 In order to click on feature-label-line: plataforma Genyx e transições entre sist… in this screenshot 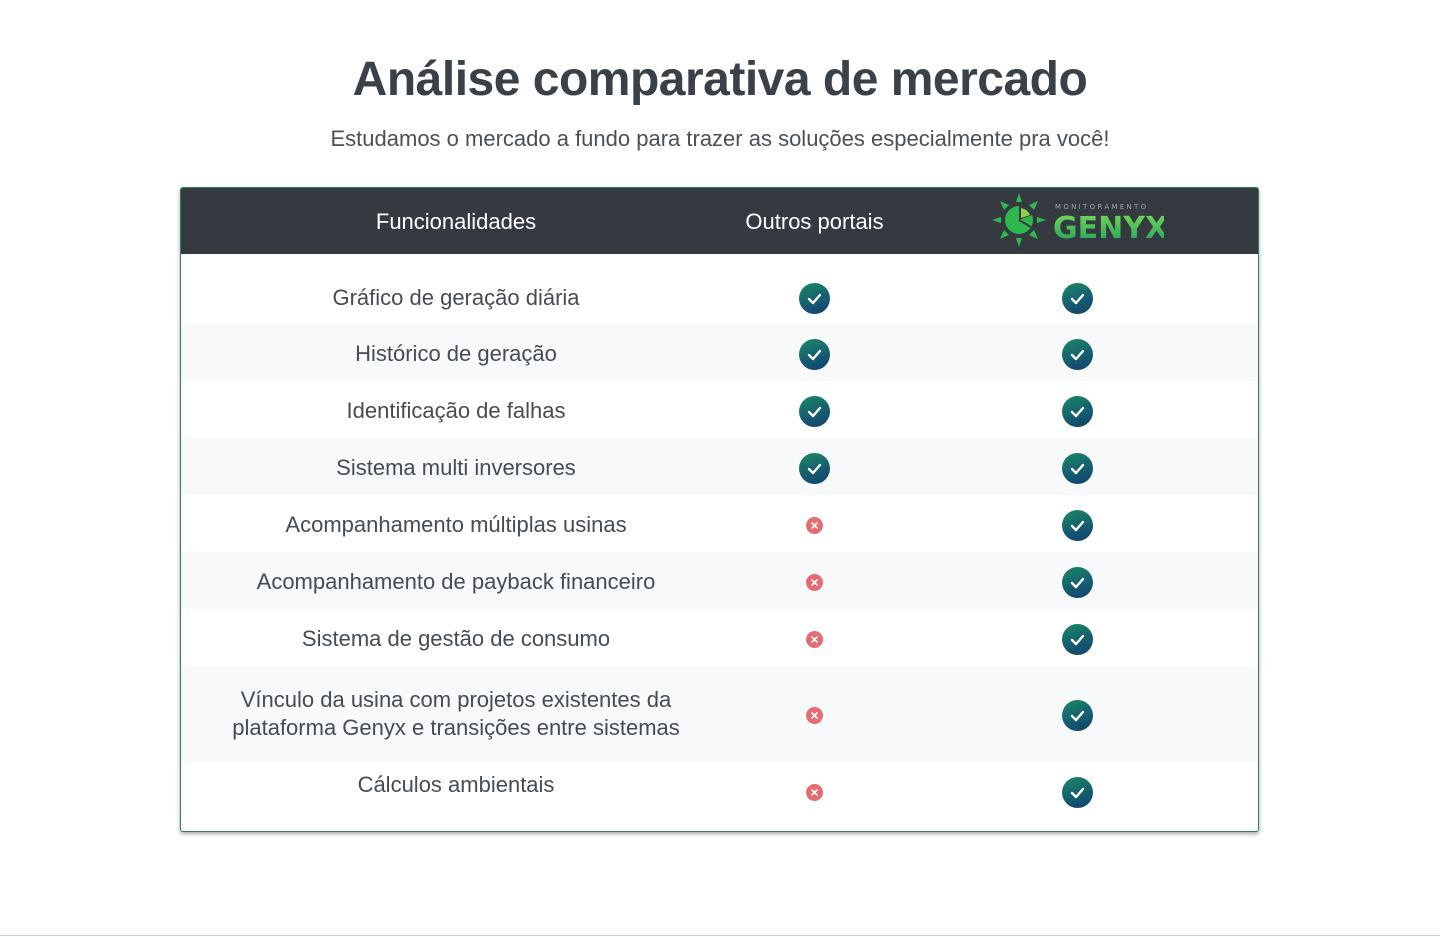, I will do `click(456, 727)`.